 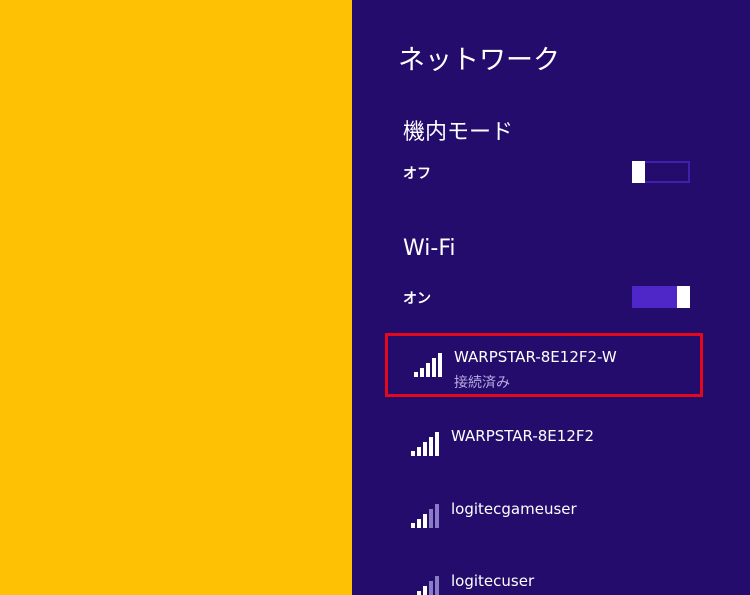 I want to click on network-item-warpstar-8e12f2-w: WARPSTAR-8E12F2-W 接続済み, so click(x=544, y=365).